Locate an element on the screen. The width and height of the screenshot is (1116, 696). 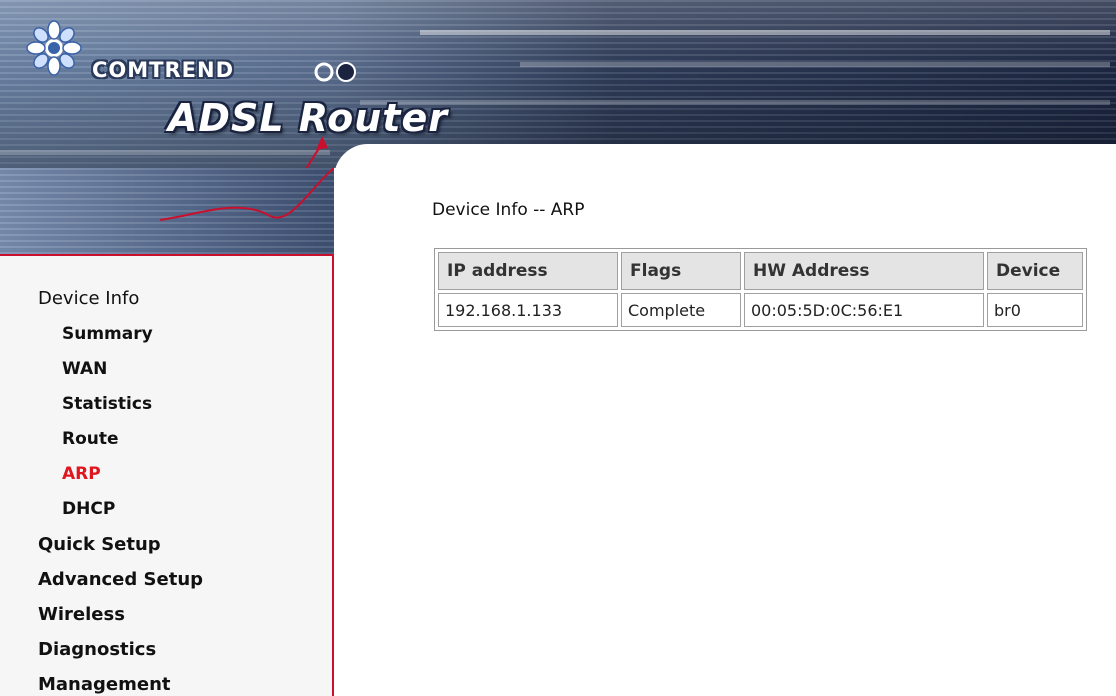
sidebar-item-wan: WAN is located at coordinates (84, 369).